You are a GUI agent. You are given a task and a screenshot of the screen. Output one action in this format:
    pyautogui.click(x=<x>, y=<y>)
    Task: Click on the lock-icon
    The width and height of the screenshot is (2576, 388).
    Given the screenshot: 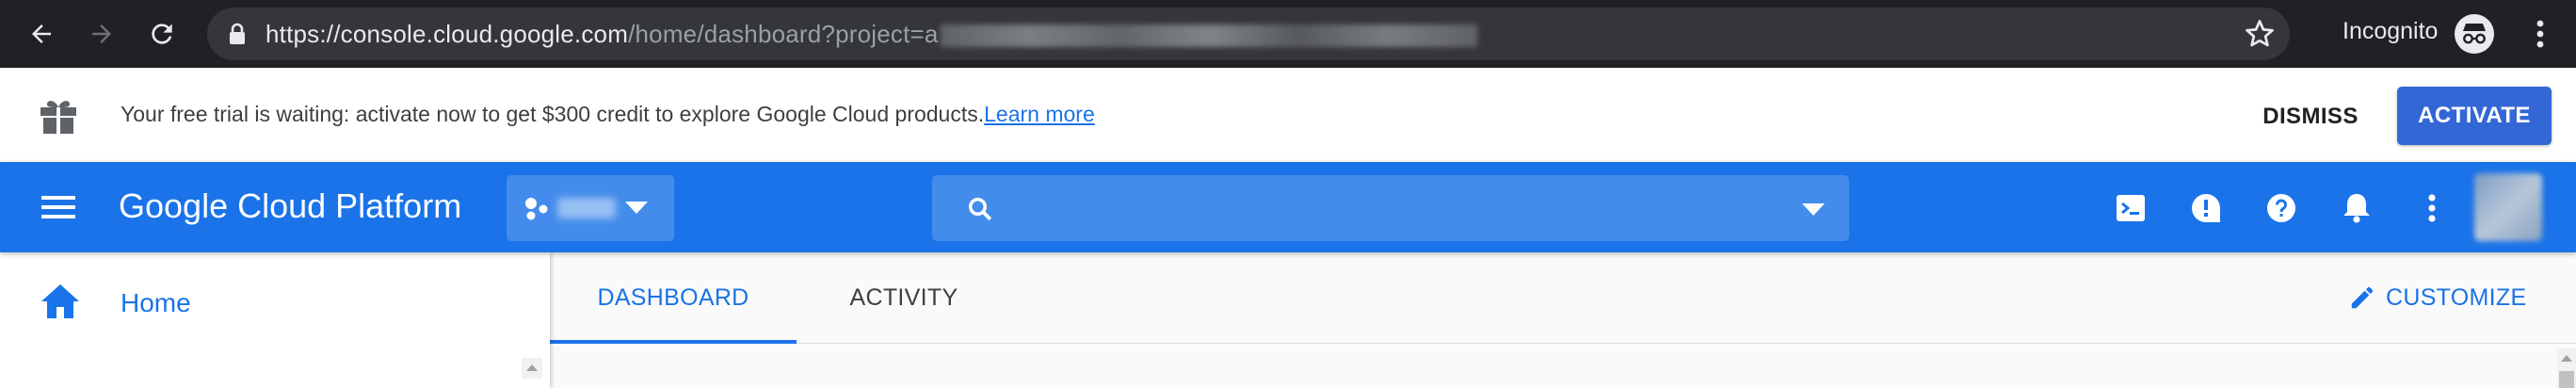 What is the action you would take?
    pyautogui.click(x=237, y=34)
    